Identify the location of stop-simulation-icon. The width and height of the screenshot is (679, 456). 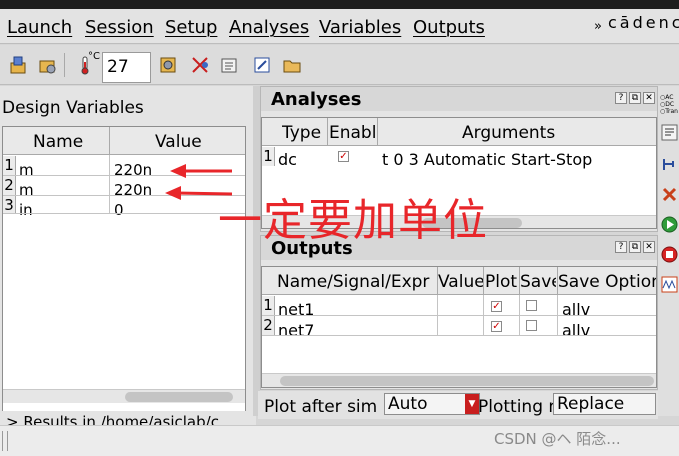
(669, 254).